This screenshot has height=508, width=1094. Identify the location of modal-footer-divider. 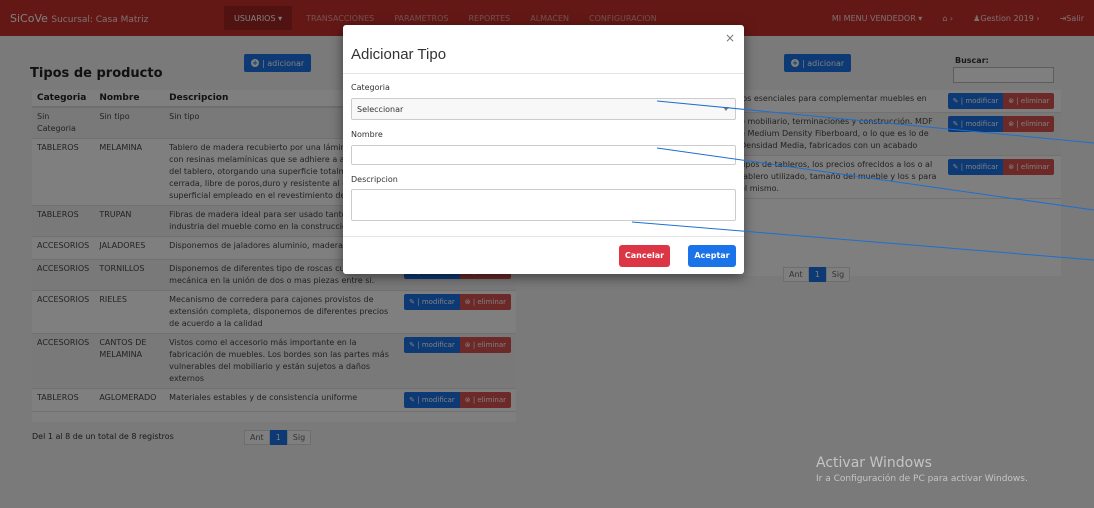
(543, 236).